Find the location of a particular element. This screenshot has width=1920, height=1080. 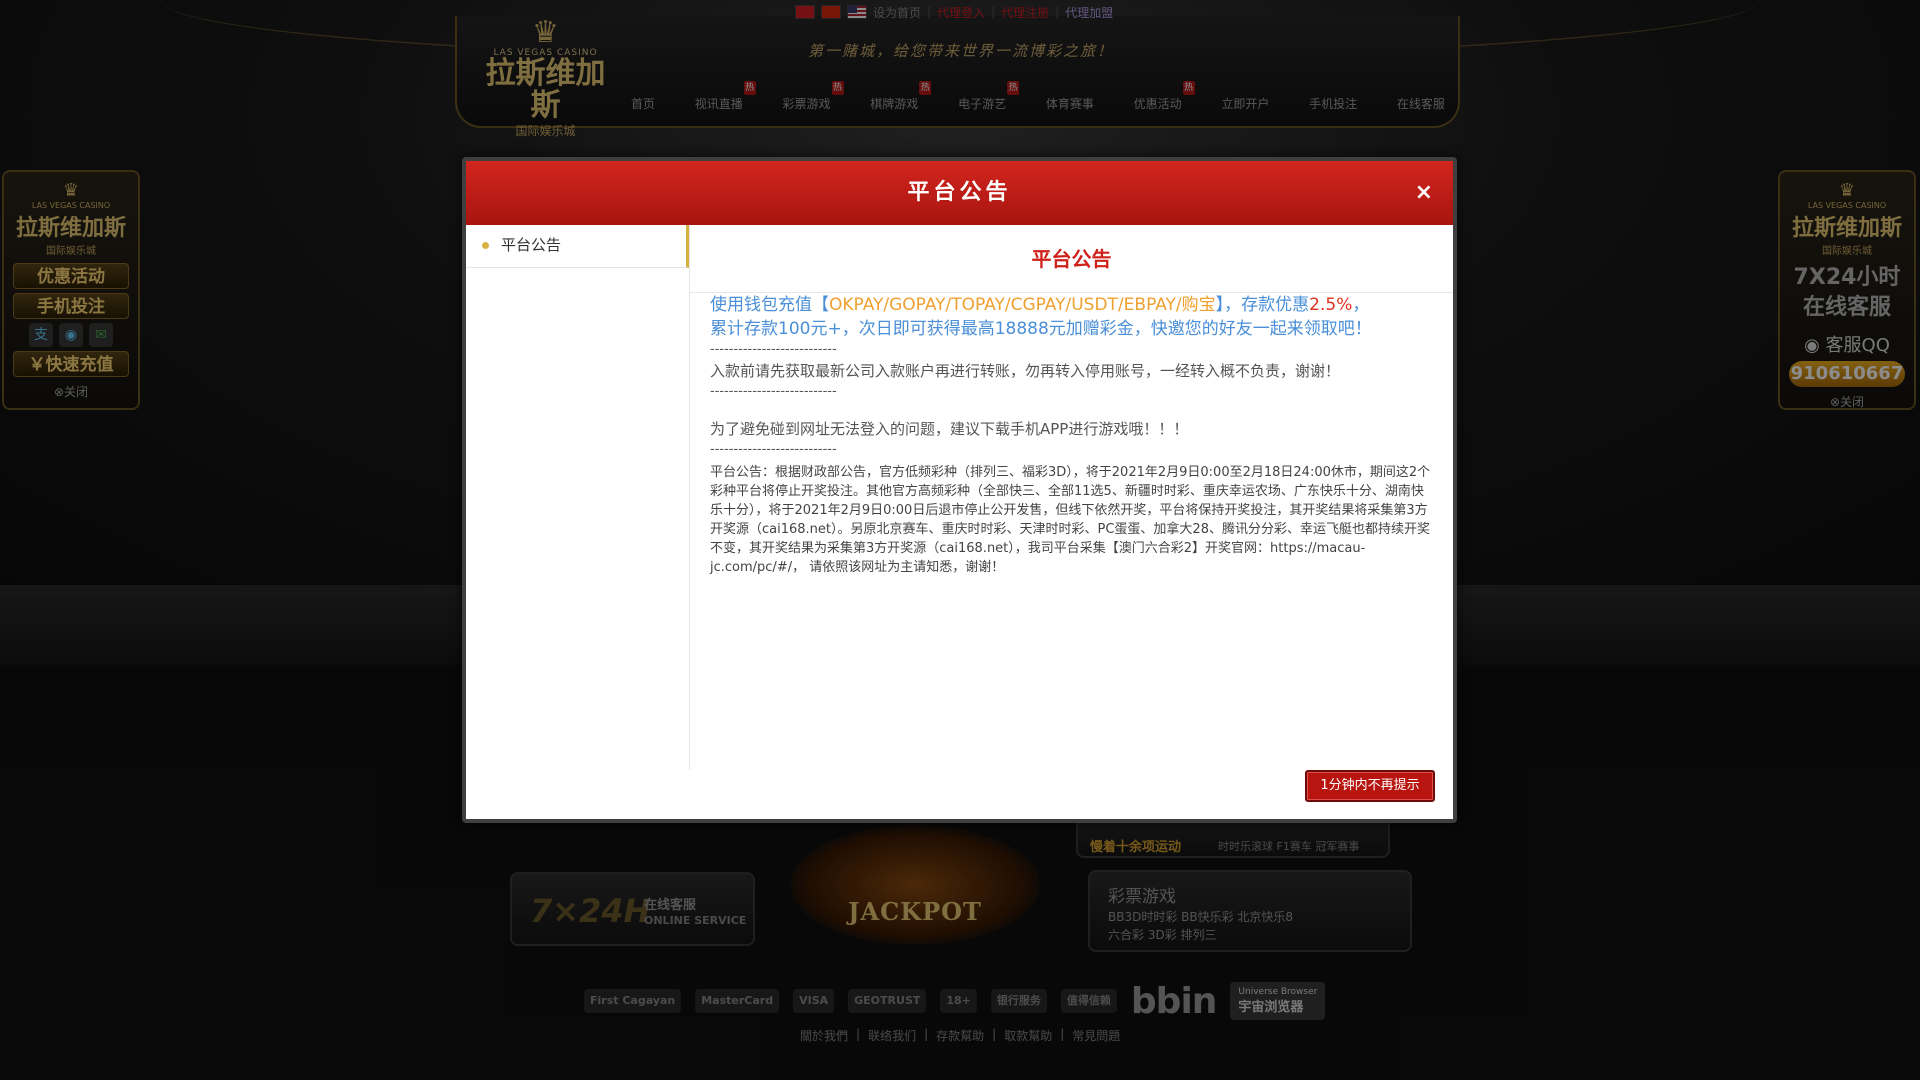

sidebar-item-label: 平台公告 is located at coordinates (531, 245).